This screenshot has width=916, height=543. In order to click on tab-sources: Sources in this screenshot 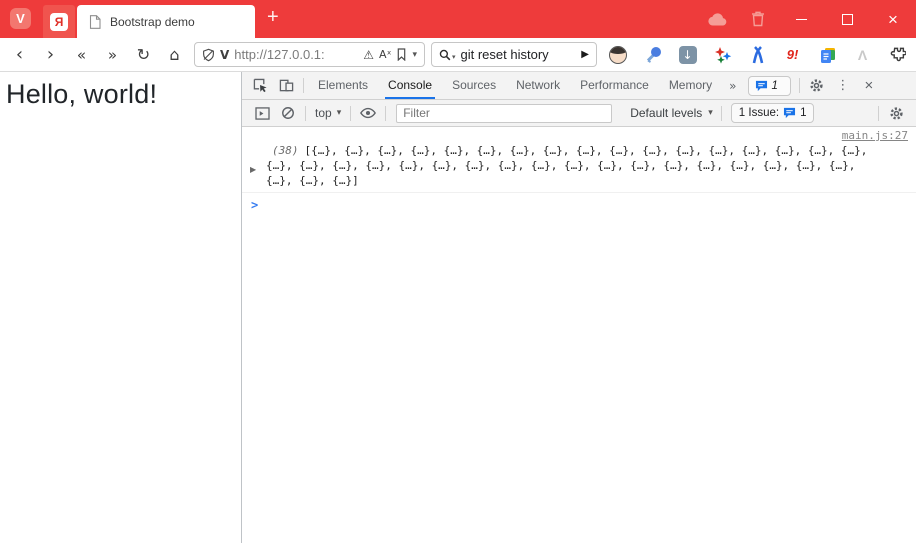, I will do `click(474, 85)`.